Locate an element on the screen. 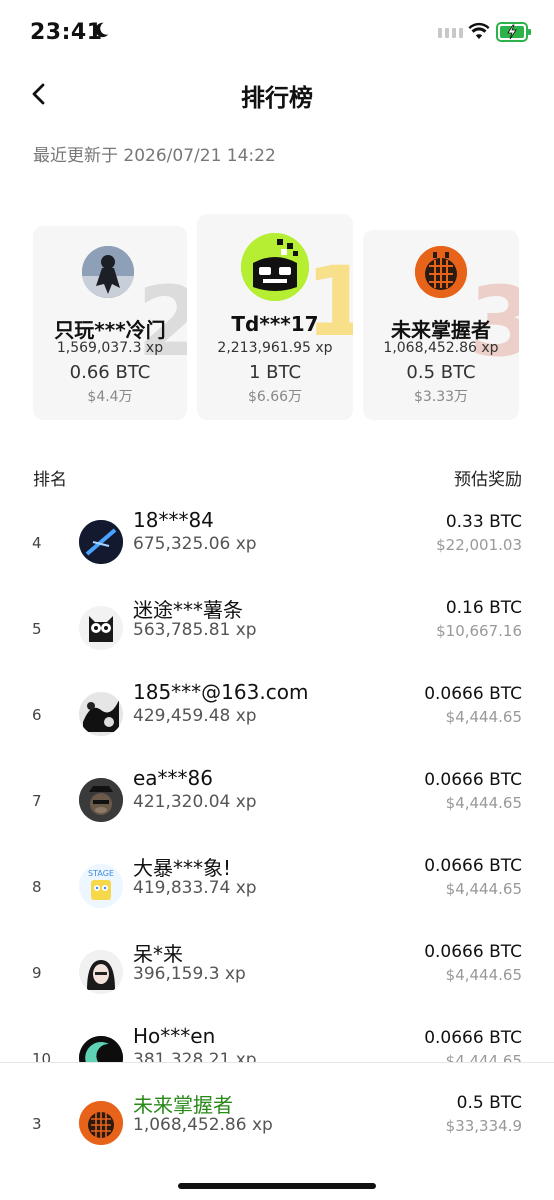 This screenshot has height=1200, width=554. reward-usd: $33,334.9 is located at coordinates (483, 1126).